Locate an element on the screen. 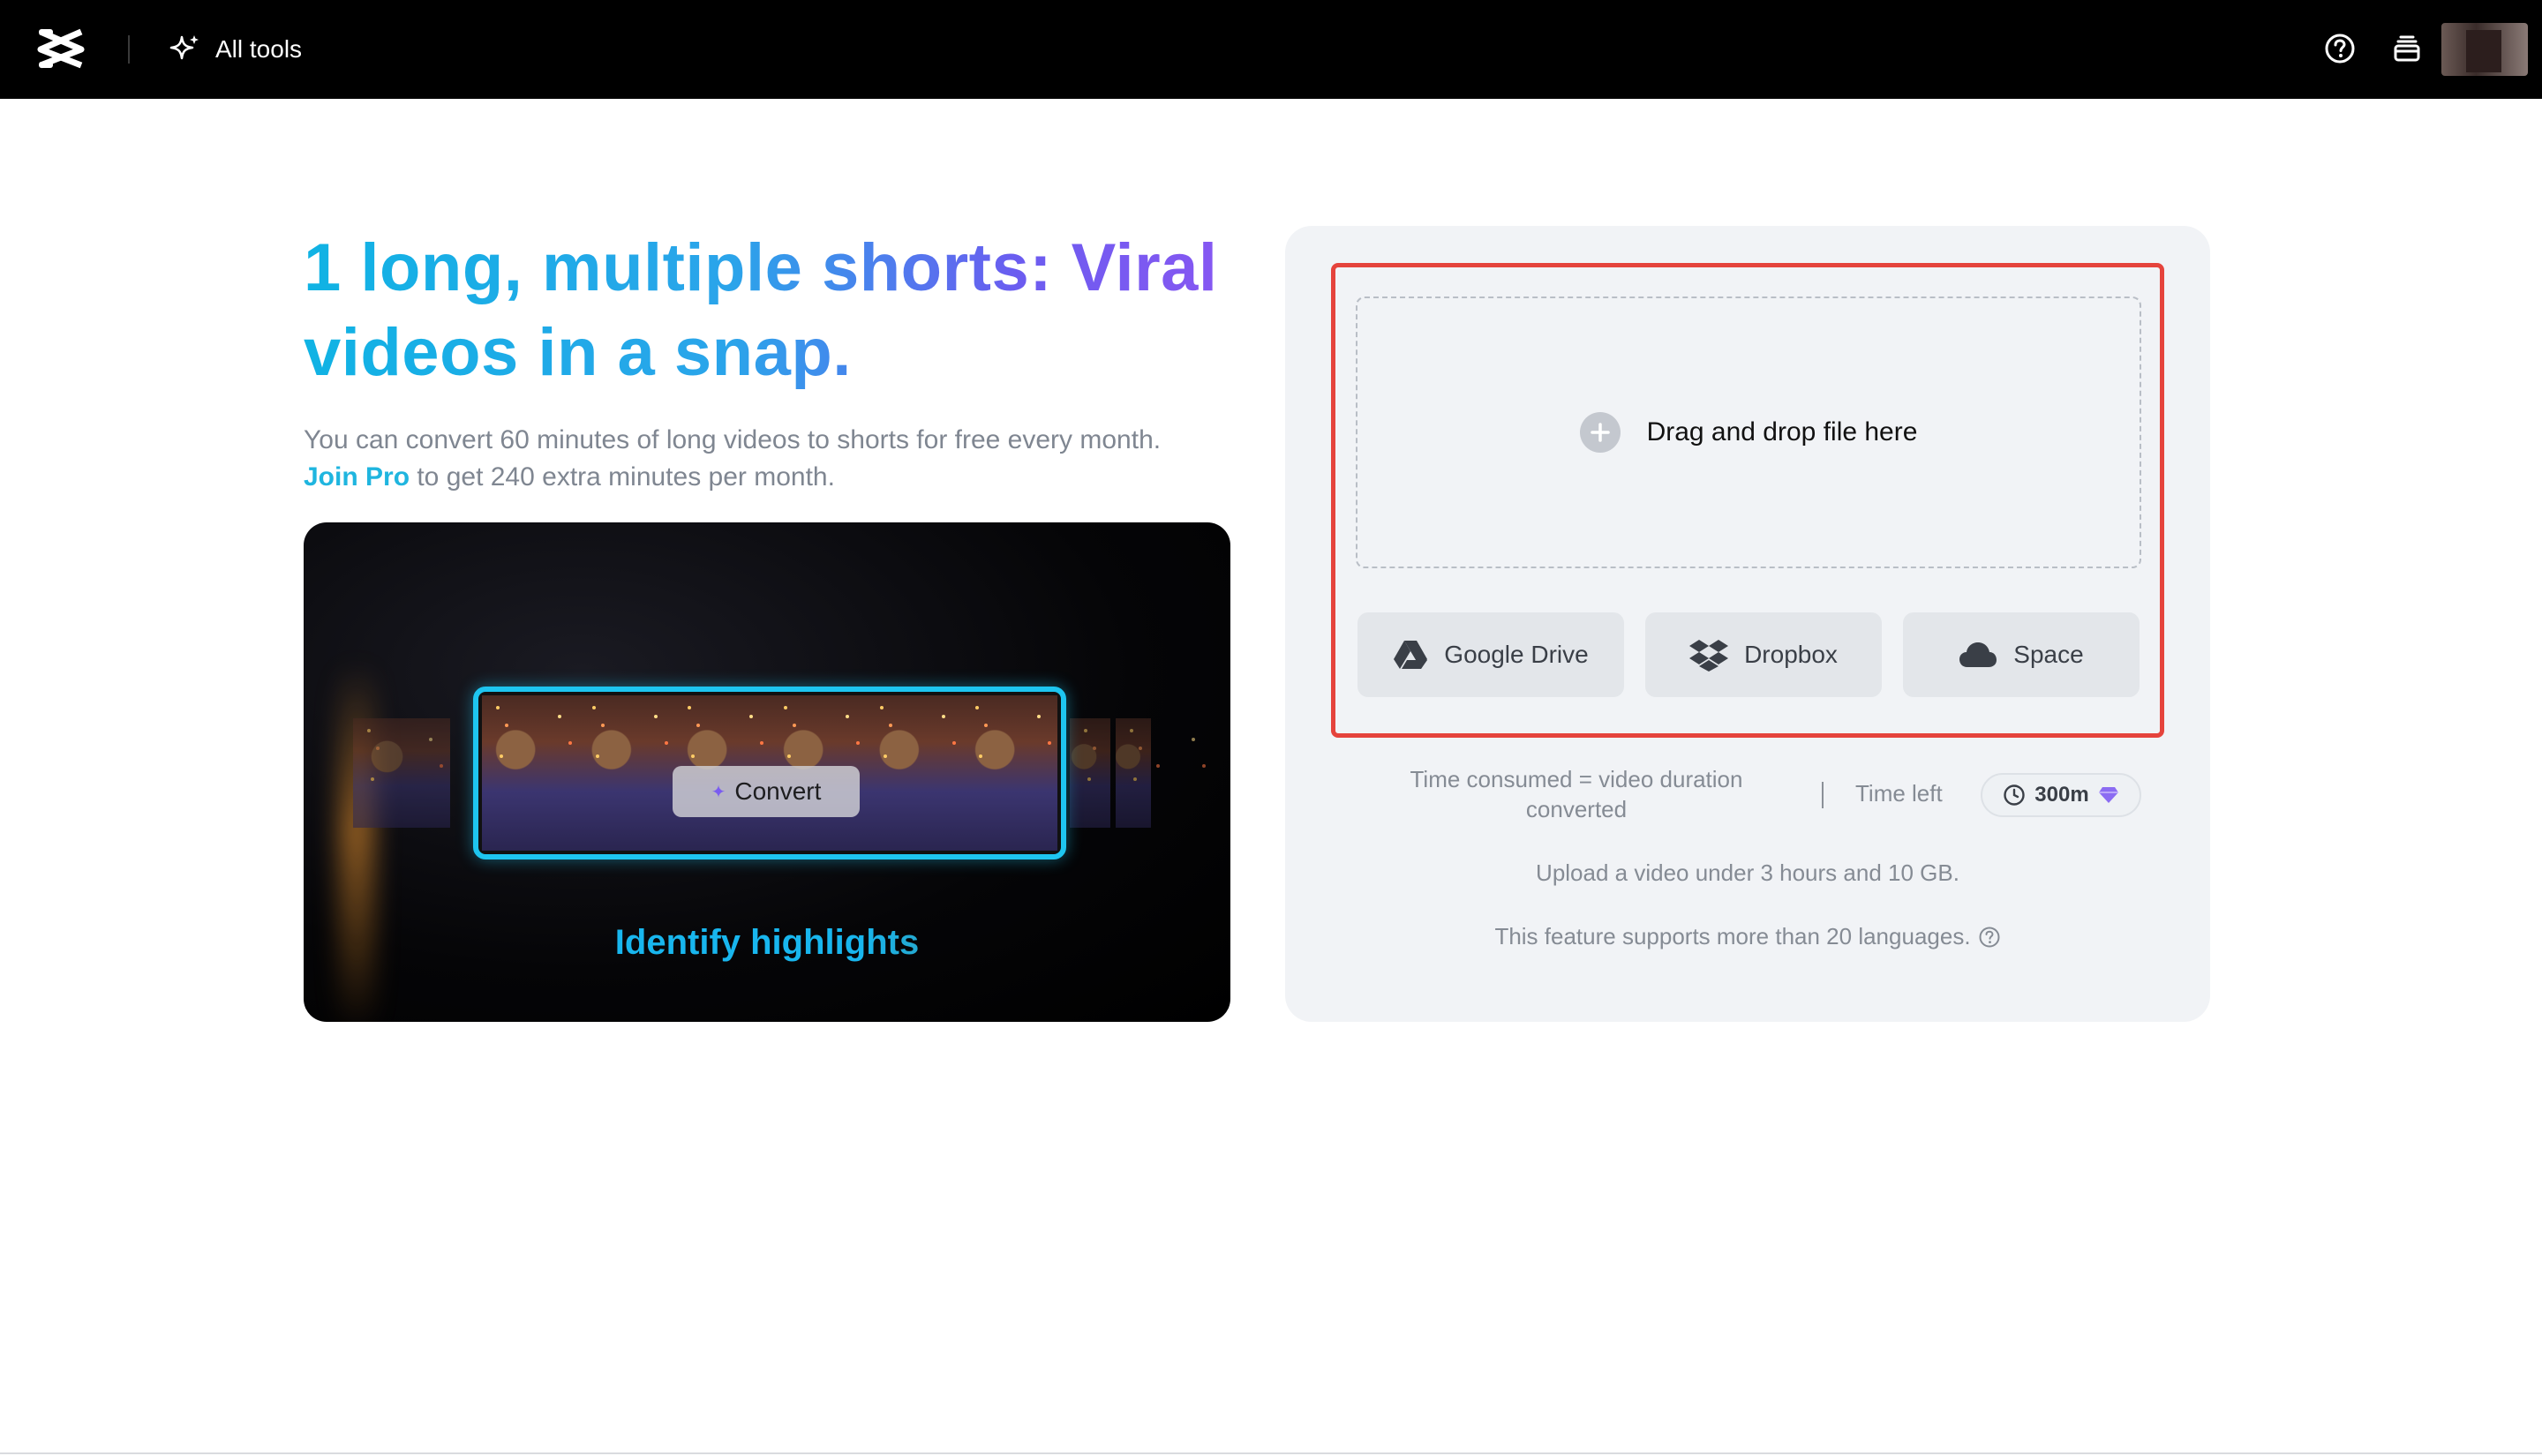  clock-icon is located at coordinates (2014, 795).